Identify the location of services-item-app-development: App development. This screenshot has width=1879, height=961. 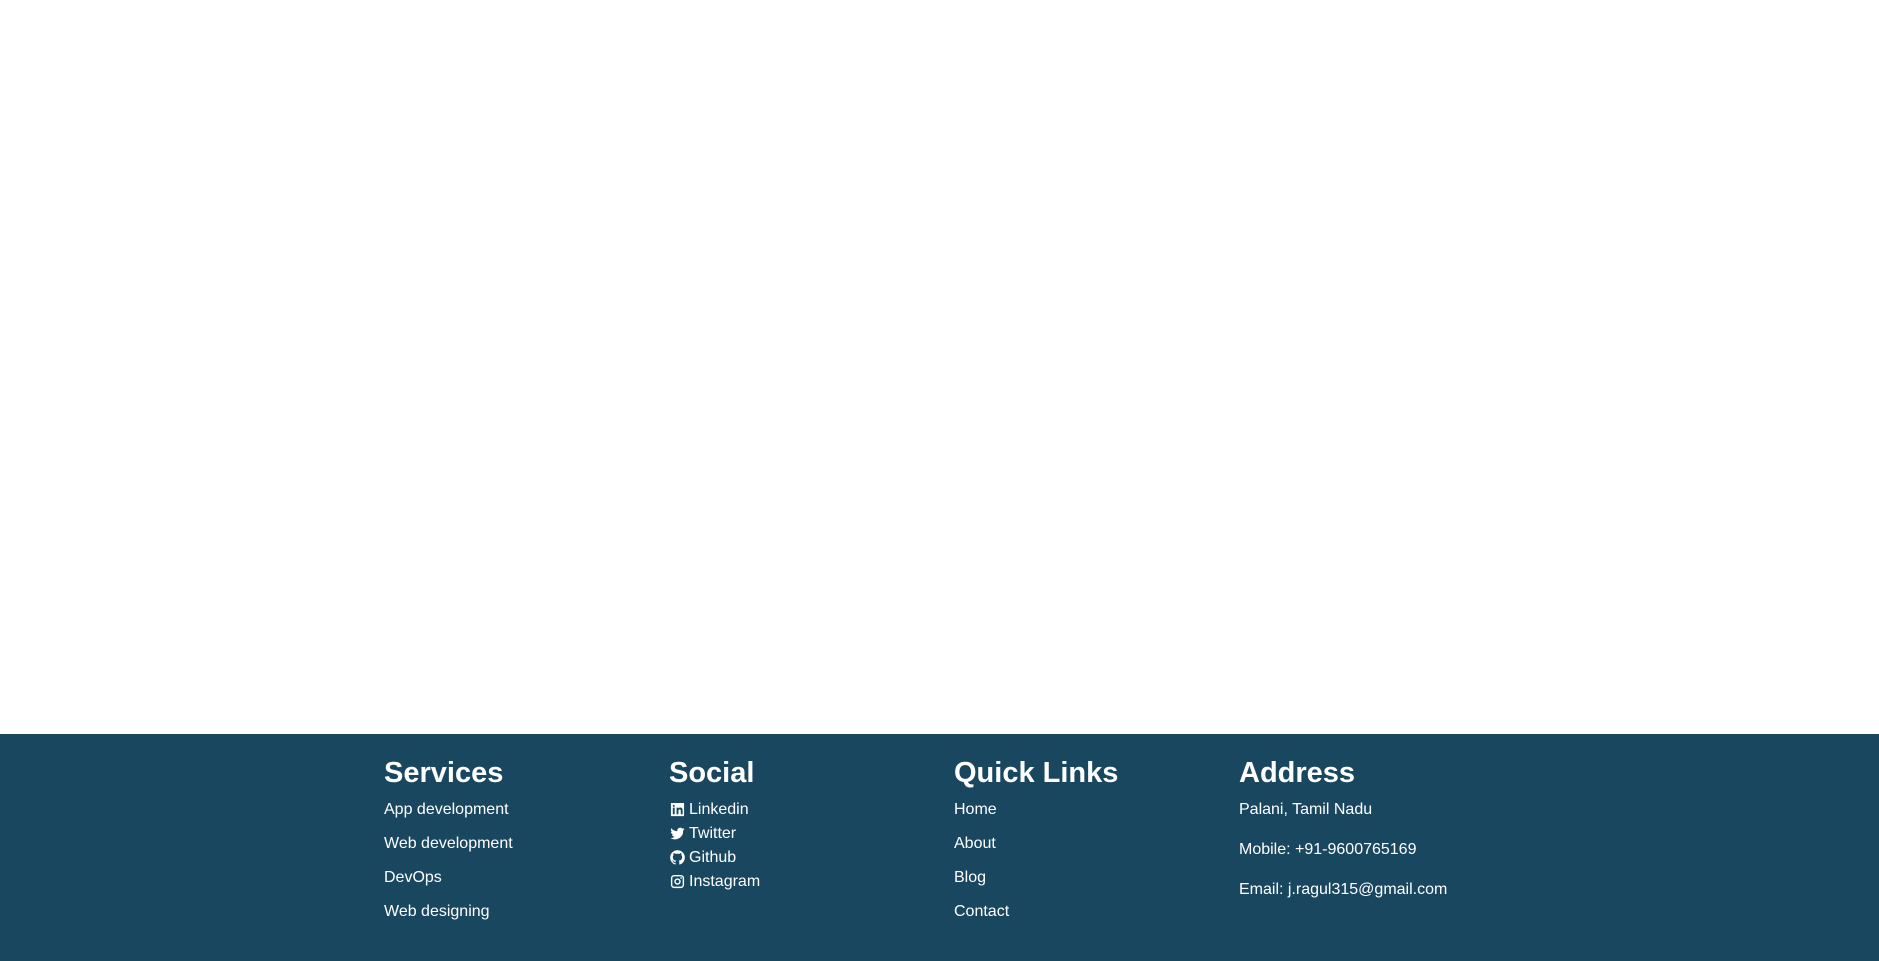
(526, 809).